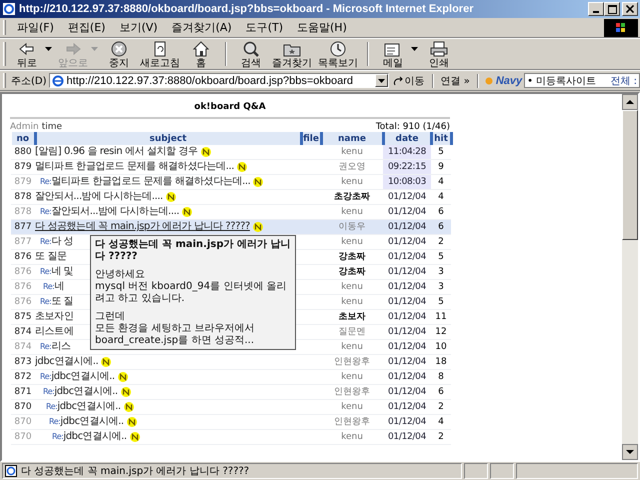 The width and height of the screenshot is (640, 480). I want to click on menu-item: 도구(T), so click(264, 27).